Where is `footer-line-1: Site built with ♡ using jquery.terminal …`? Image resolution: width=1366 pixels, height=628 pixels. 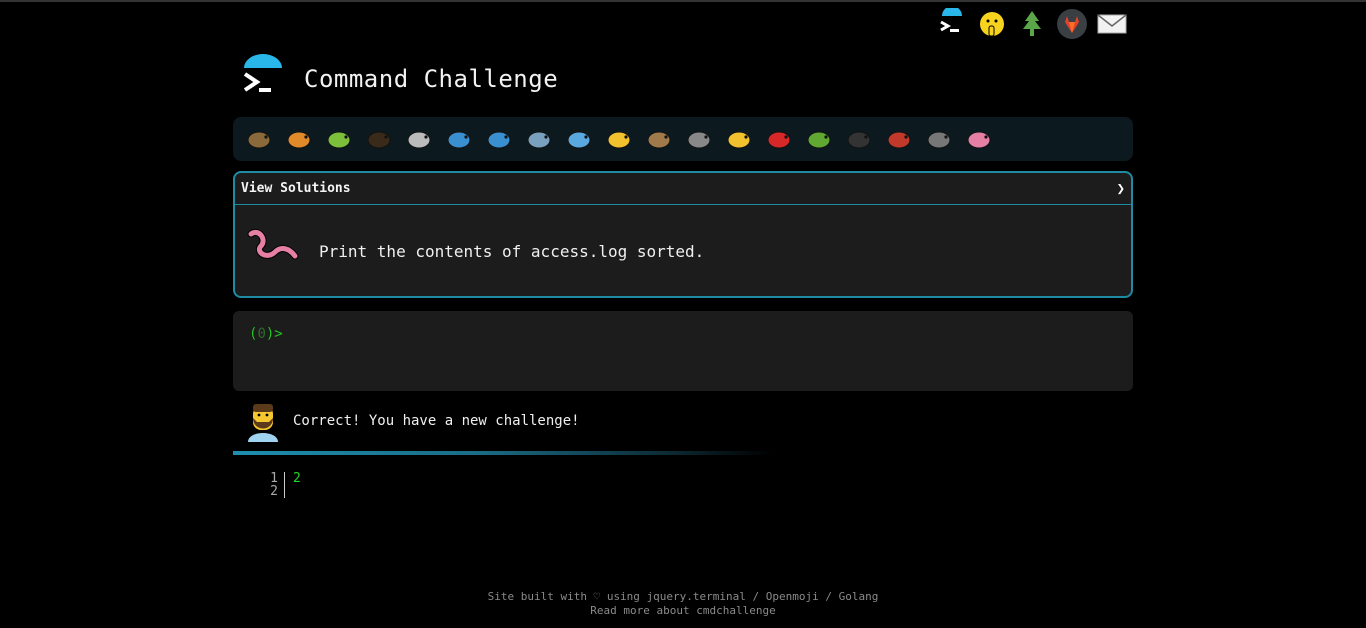
footer-line-1: Site built with ♡ using jquery.terminal … is located at coordinates (683, 596).